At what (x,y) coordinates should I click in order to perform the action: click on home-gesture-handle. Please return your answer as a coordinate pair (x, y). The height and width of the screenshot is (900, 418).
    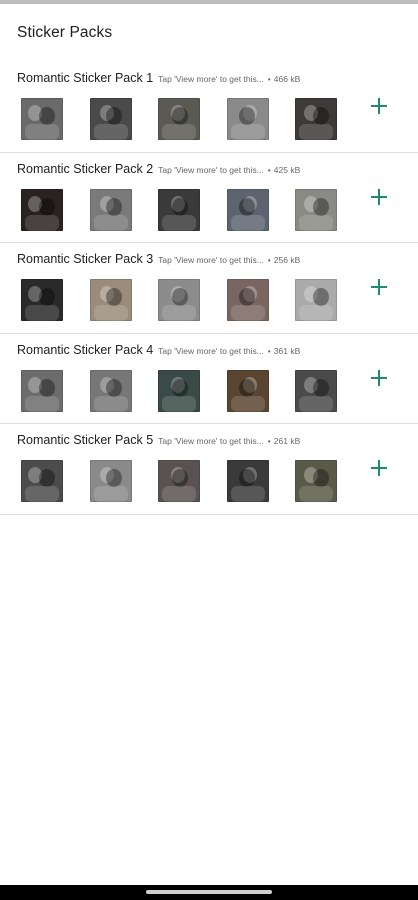
    Looking at the image, I should click on (209, 892).